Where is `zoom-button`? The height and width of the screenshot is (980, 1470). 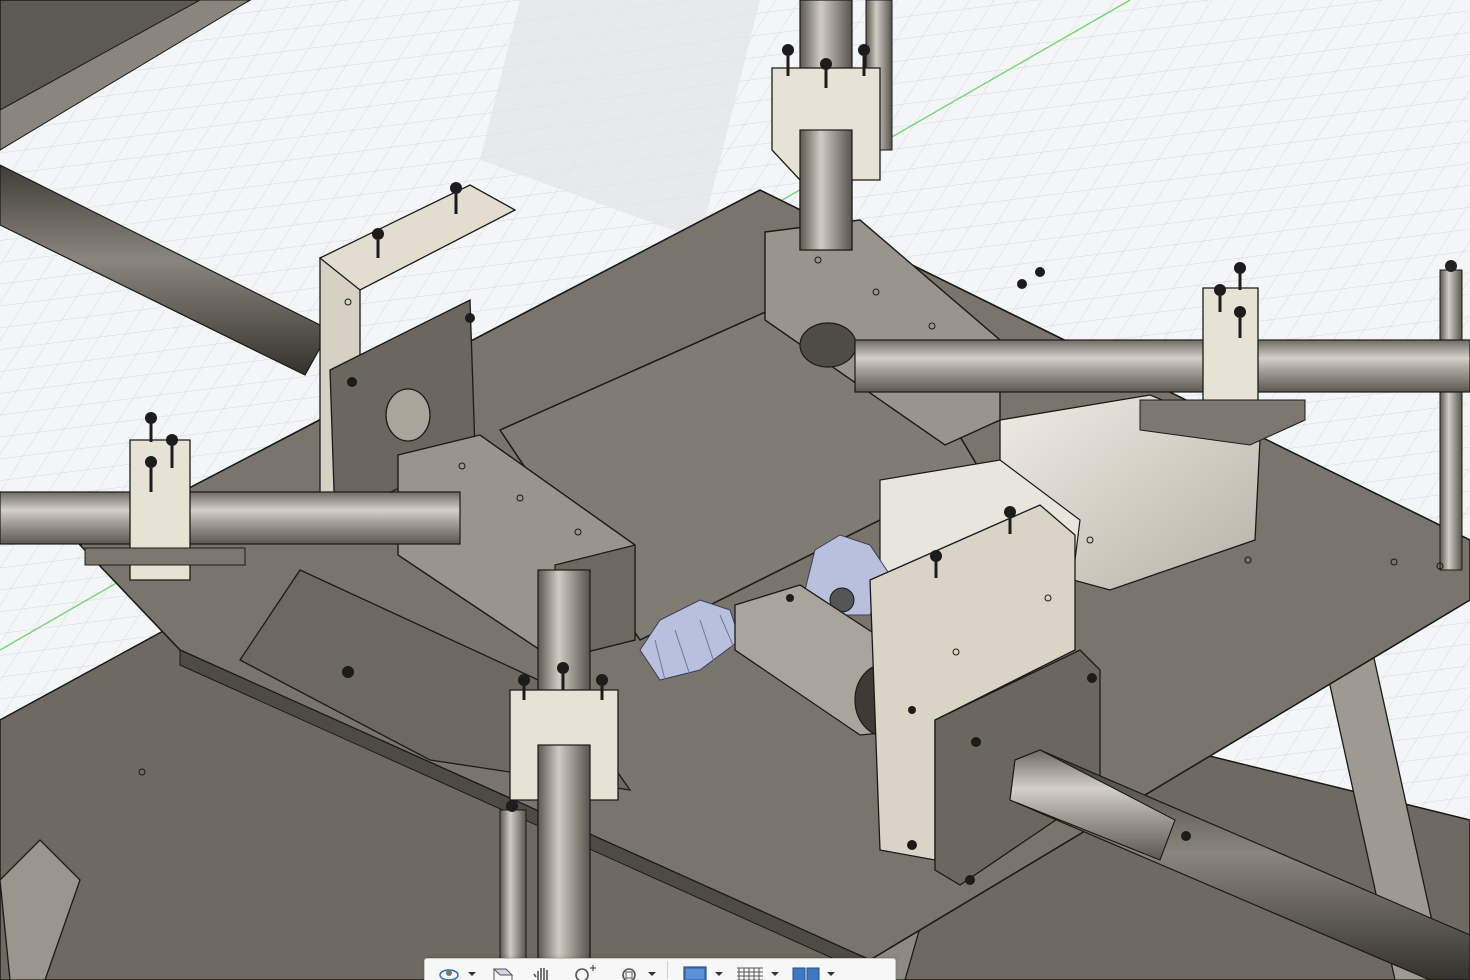 zoom-button is located at coordinates (587, 969).